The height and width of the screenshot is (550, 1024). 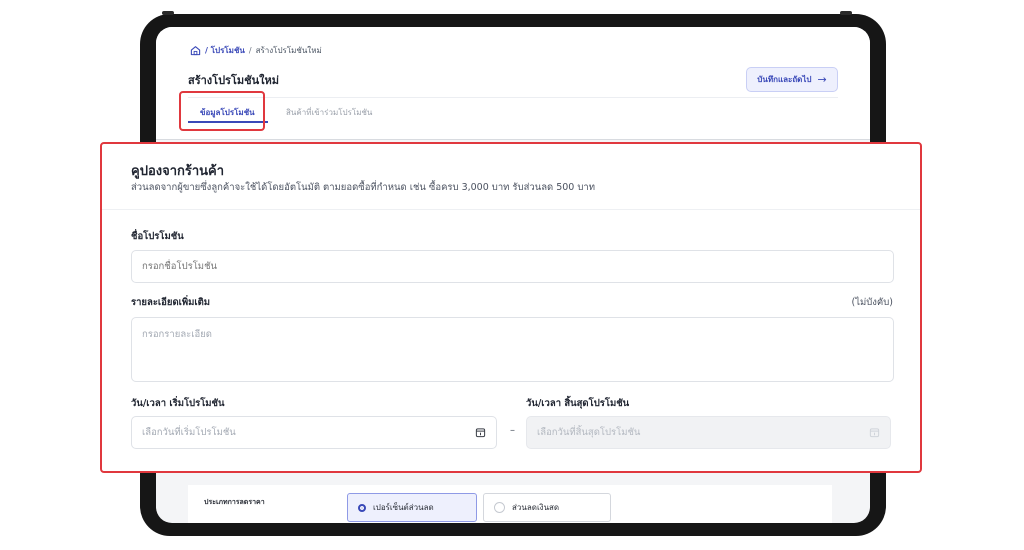 What do you see at coordinates (222, 111) in the screenshot?
I see `tab-highlight-box` at bounding box center [222, 111].